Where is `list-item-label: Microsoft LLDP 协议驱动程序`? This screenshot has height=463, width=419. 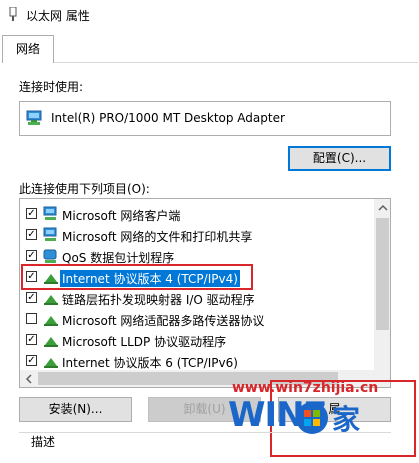
list-item-label: Microsoft LLDP 协议驱动程序 is located at coordinates (144, 342).